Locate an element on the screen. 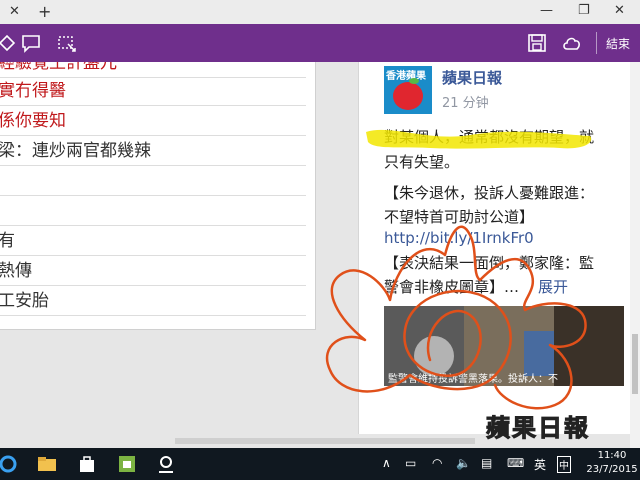 This screenshot has width=640, height=480. clock-time: 11:40 is located at coordinates (612, 455).